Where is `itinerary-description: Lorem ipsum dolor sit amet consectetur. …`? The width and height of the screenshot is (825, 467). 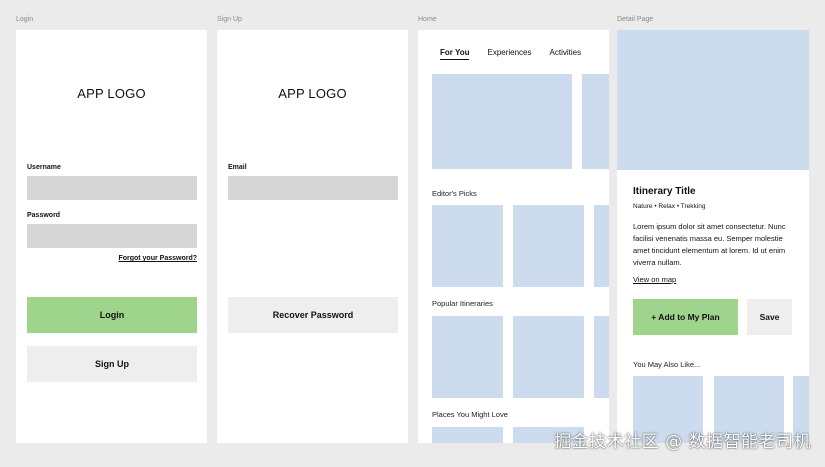 itinerary-description: Lorem ipsum dolor sit amet consectetur. … is located at coordinates (709, 244).